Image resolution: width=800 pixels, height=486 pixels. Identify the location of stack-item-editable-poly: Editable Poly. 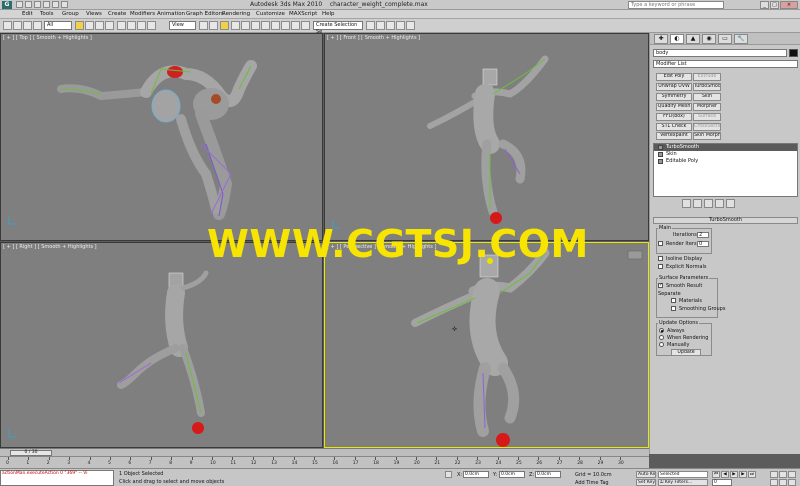
(725, 161).